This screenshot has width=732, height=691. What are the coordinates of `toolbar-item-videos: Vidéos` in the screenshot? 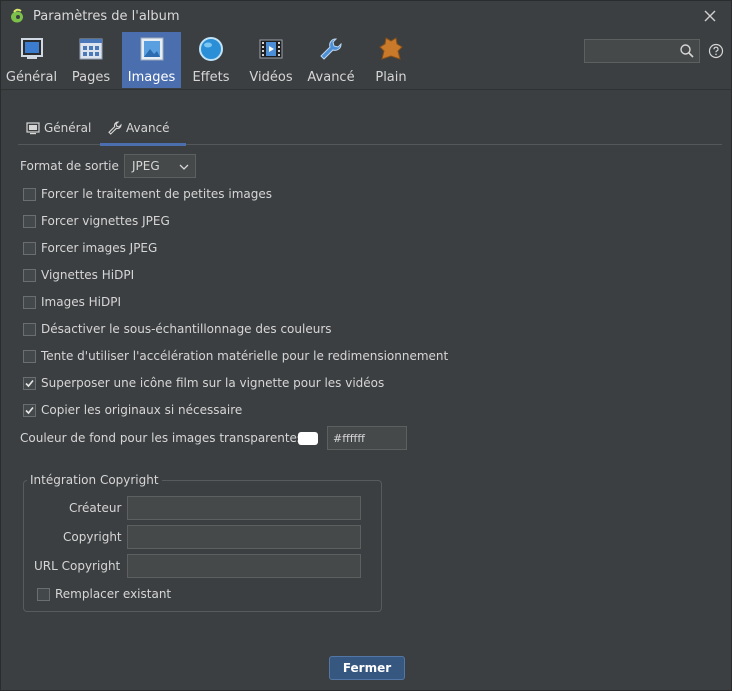 It's located at (271, 60).